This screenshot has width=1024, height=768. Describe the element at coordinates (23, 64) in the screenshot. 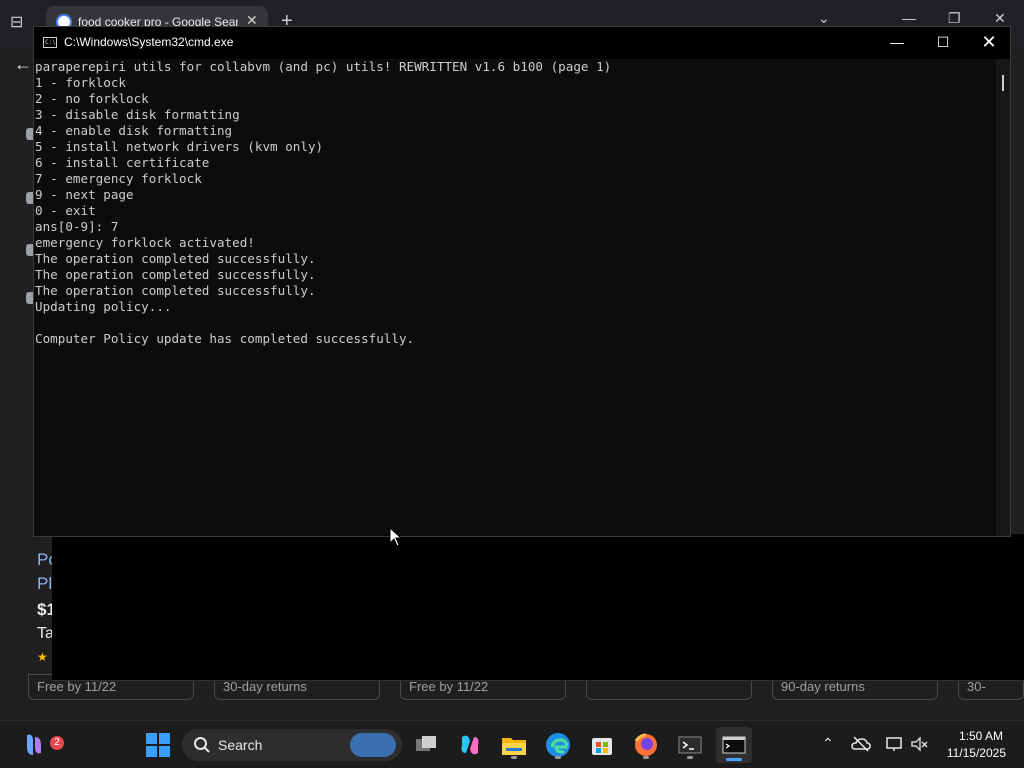

I see `back-arrow-icon: ←` at that location.